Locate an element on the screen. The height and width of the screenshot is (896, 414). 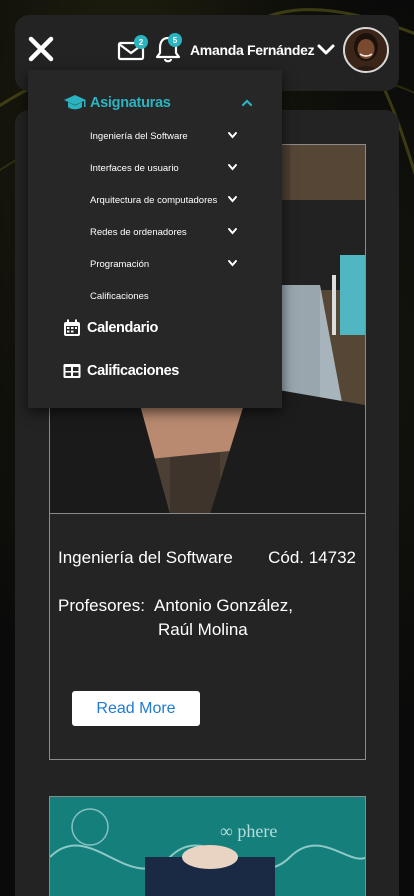
course-code: Cód. 14732 is located at coordinates (312, 557).